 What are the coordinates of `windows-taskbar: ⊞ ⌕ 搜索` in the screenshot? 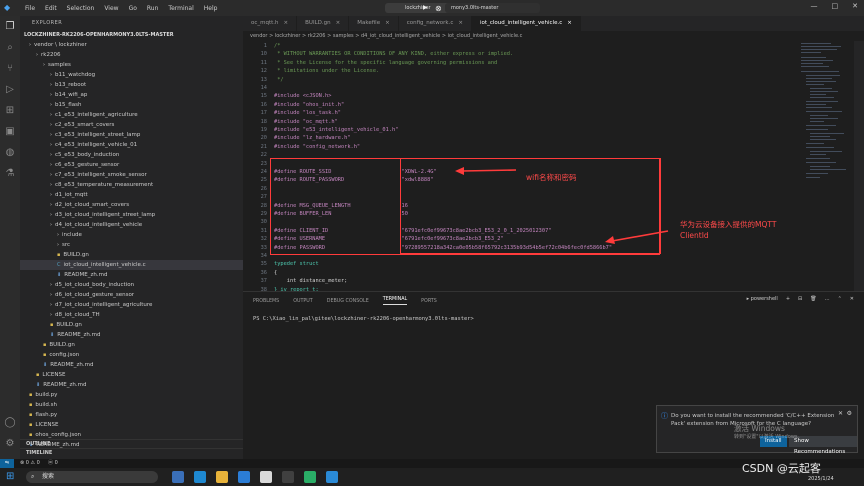 It's located at (432, 477).